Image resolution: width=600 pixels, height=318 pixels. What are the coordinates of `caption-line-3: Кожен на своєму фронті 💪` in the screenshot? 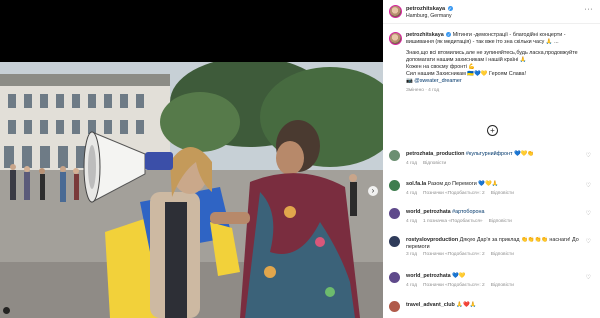 It's located at (441, 67).